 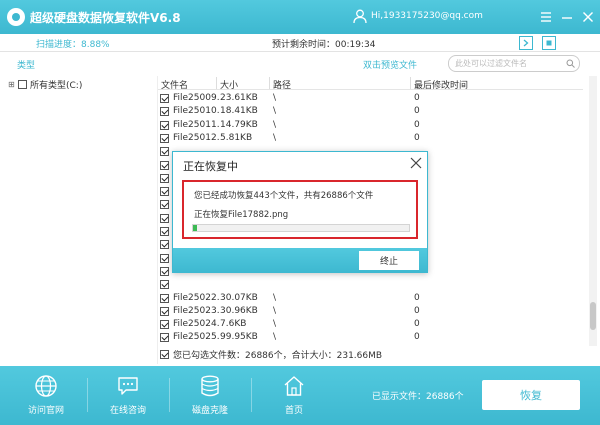 What do you see at coordinates (105, 18) in the screenshot?
I see `app-title: 超级硬盘数据恢复软件V6.8` at bounding box center [105, 18].